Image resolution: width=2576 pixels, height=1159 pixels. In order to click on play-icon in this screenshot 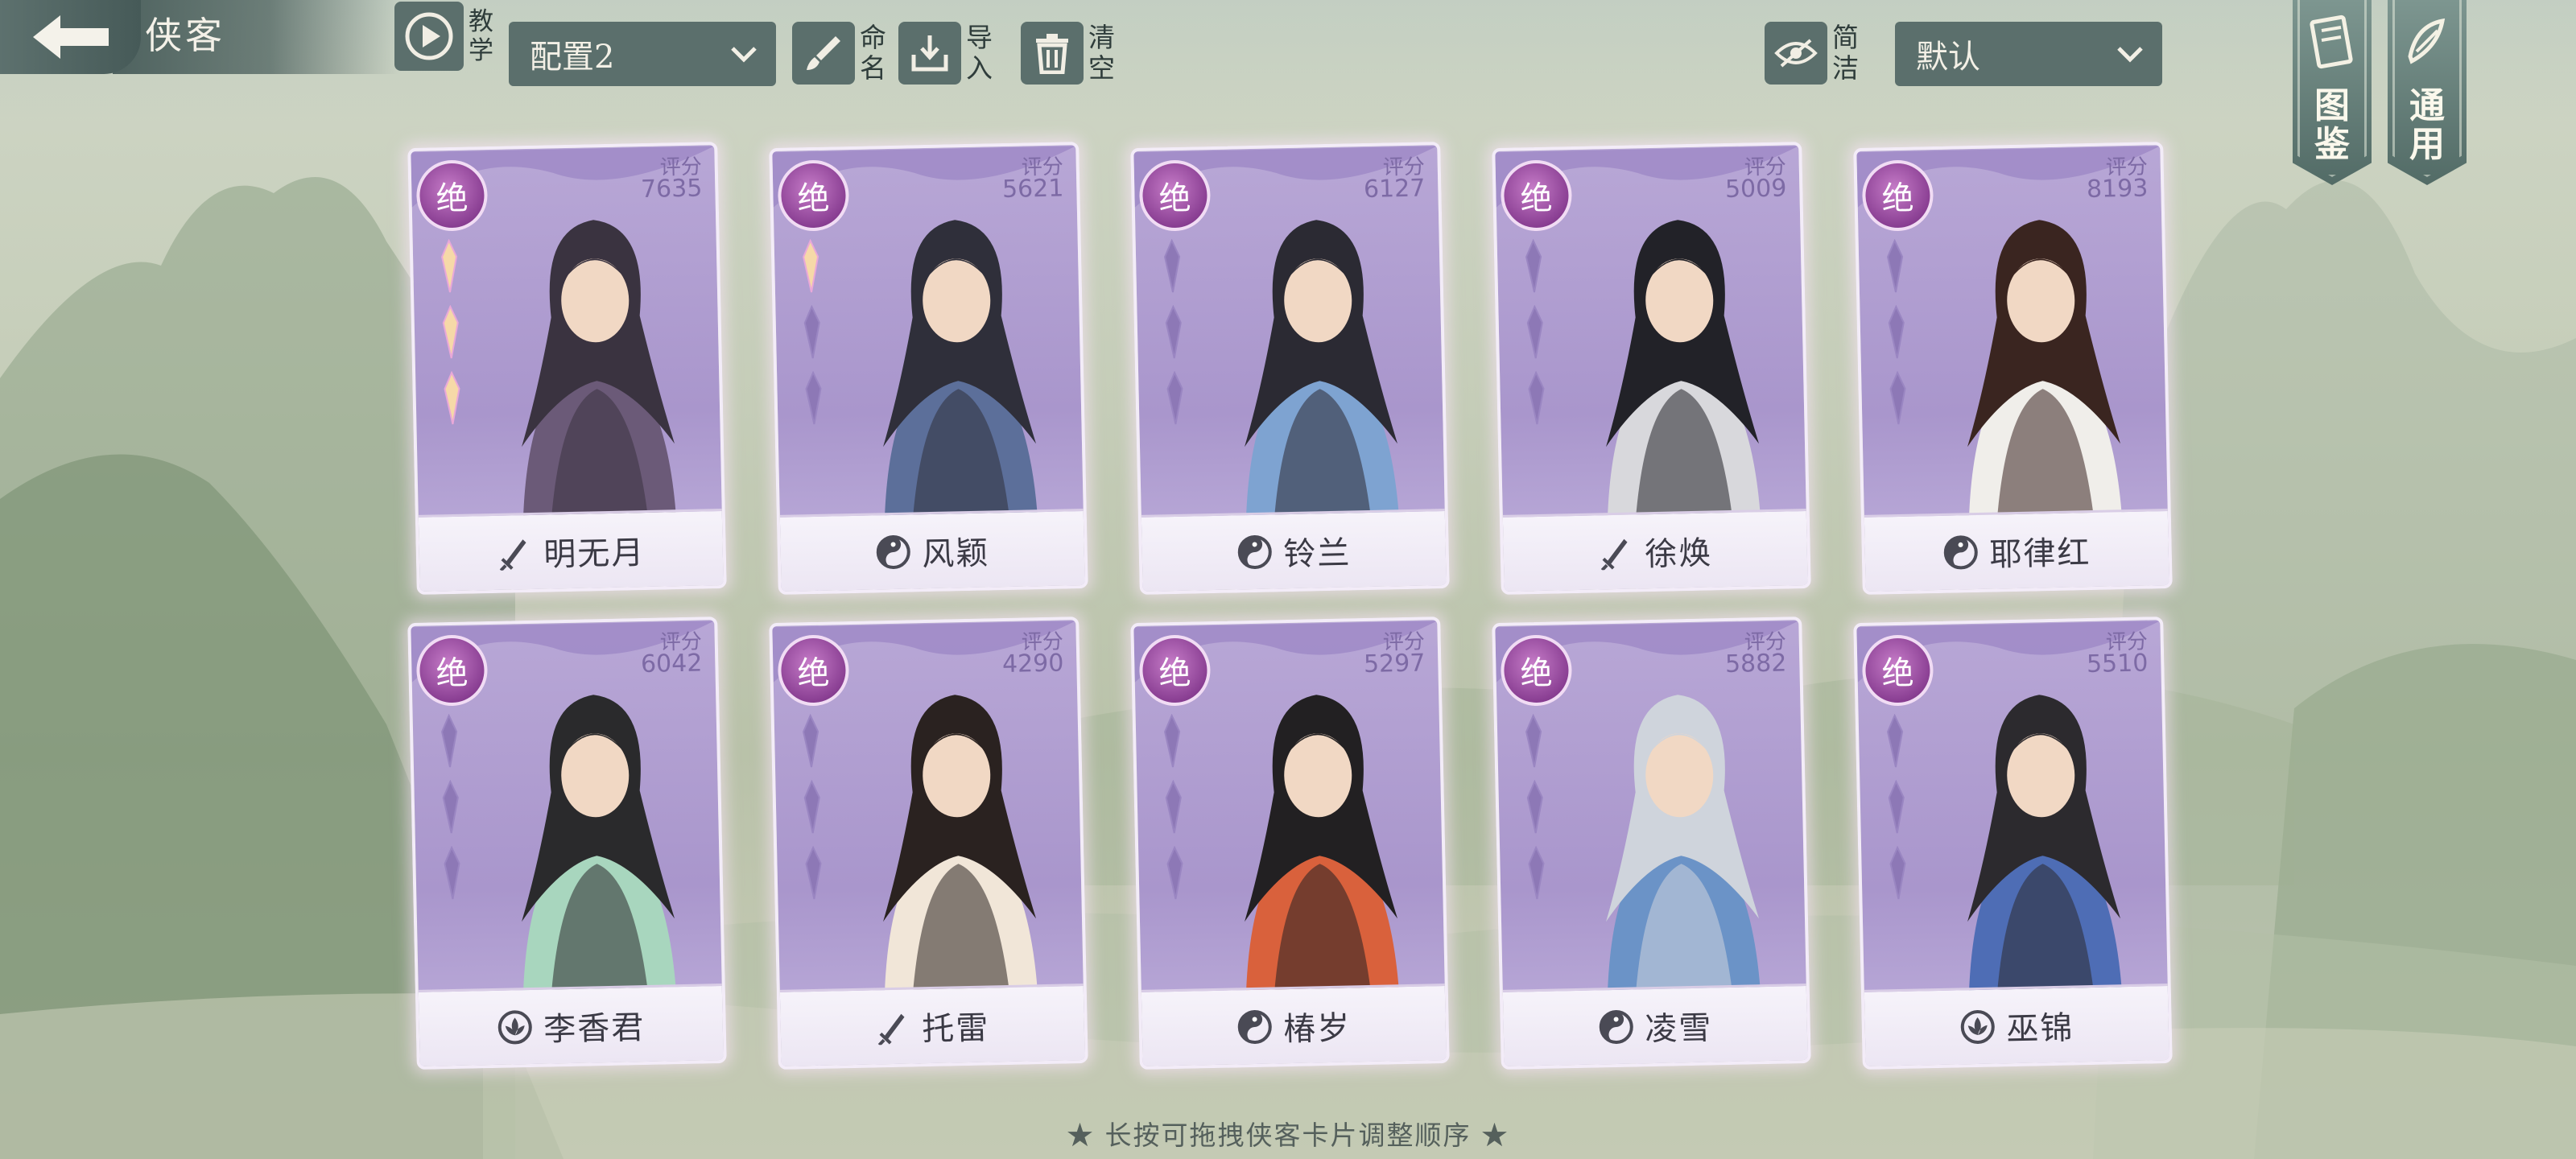, I will do `click(429, 36)`.